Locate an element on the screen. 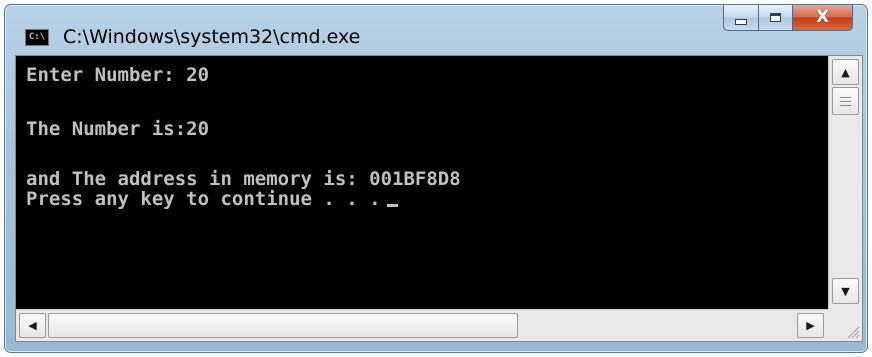  scroll-right-button: ▶ is located at coordinates (810, 325).